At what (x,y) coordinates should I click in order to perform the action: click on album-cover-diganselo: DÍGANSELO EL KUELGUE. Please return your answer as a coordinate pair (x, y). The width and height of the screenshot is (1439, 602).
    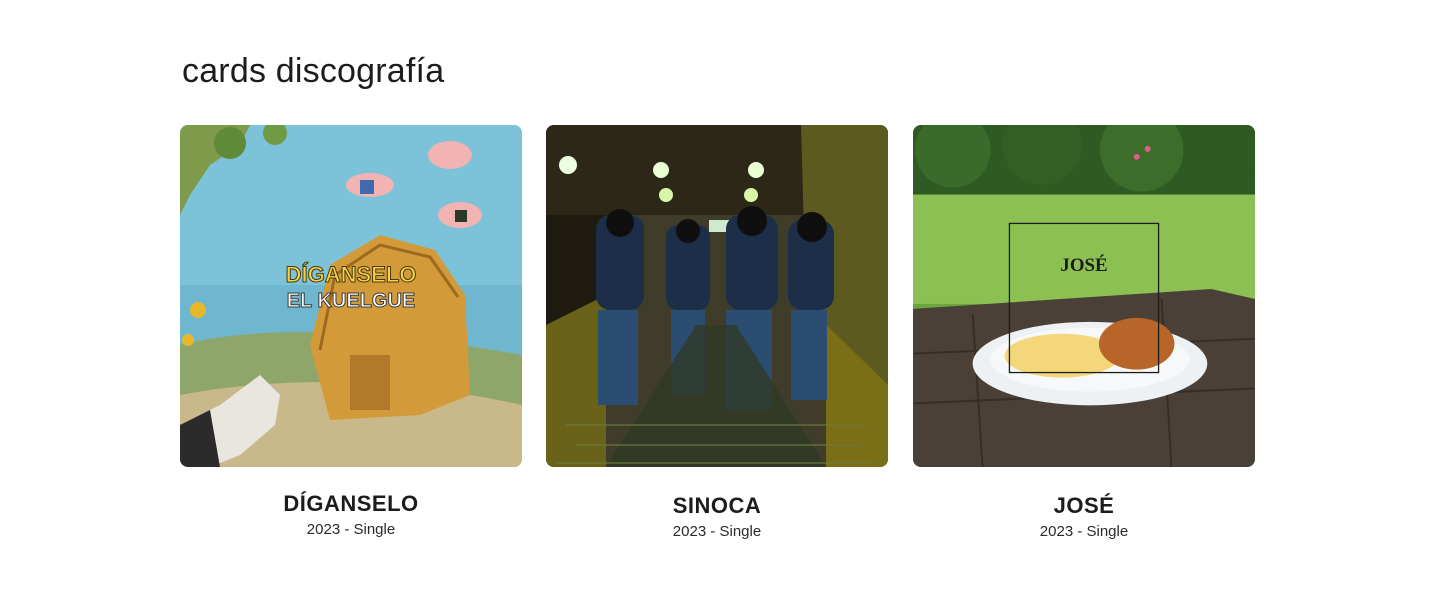
    Looking at the image, I should click on (351, 296).